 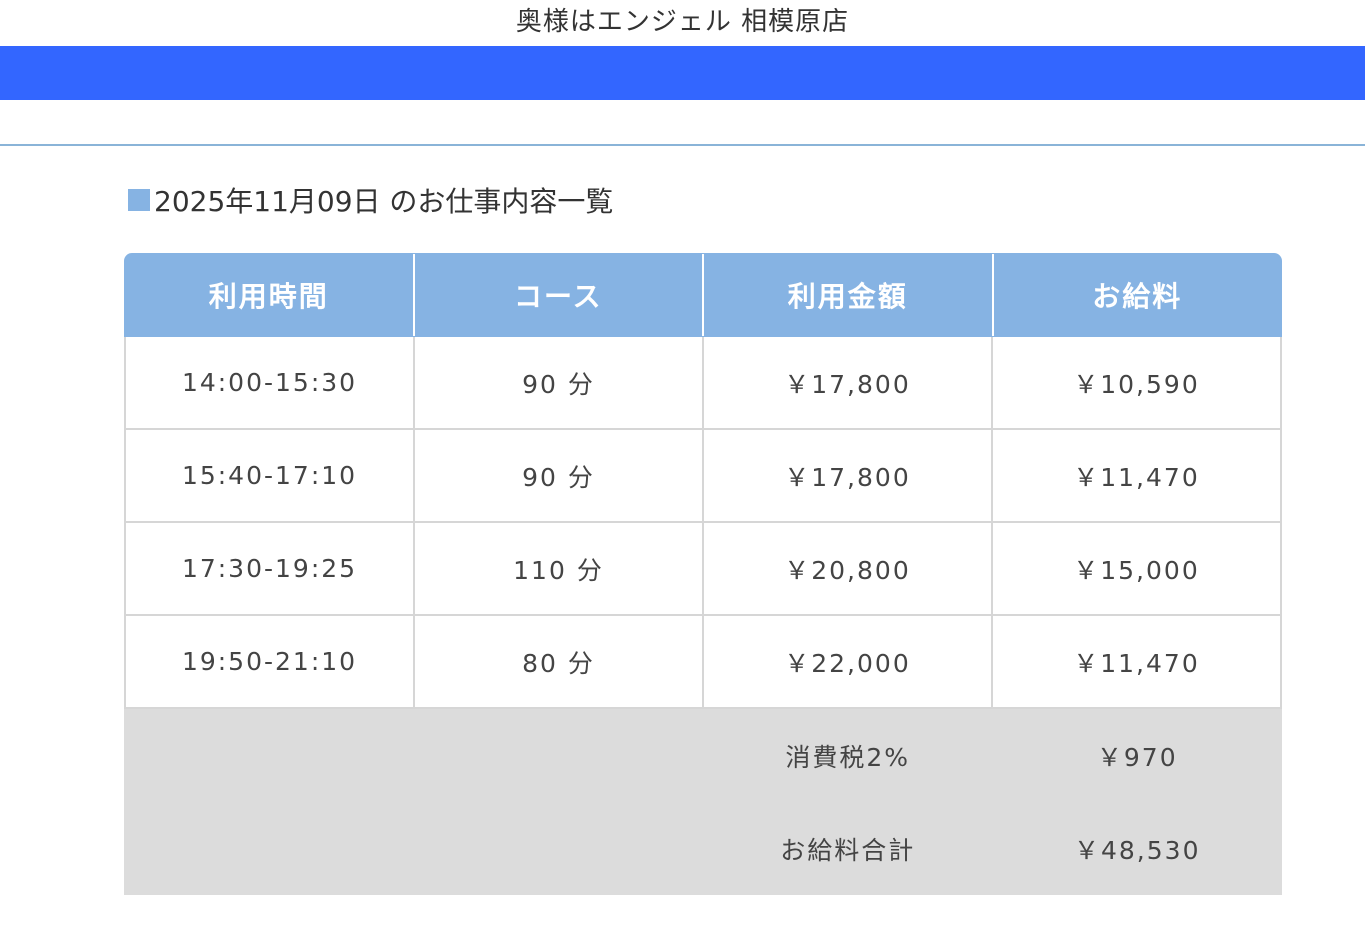 I want to click on tax-value: ￥970, so click(x=1137, y=757).